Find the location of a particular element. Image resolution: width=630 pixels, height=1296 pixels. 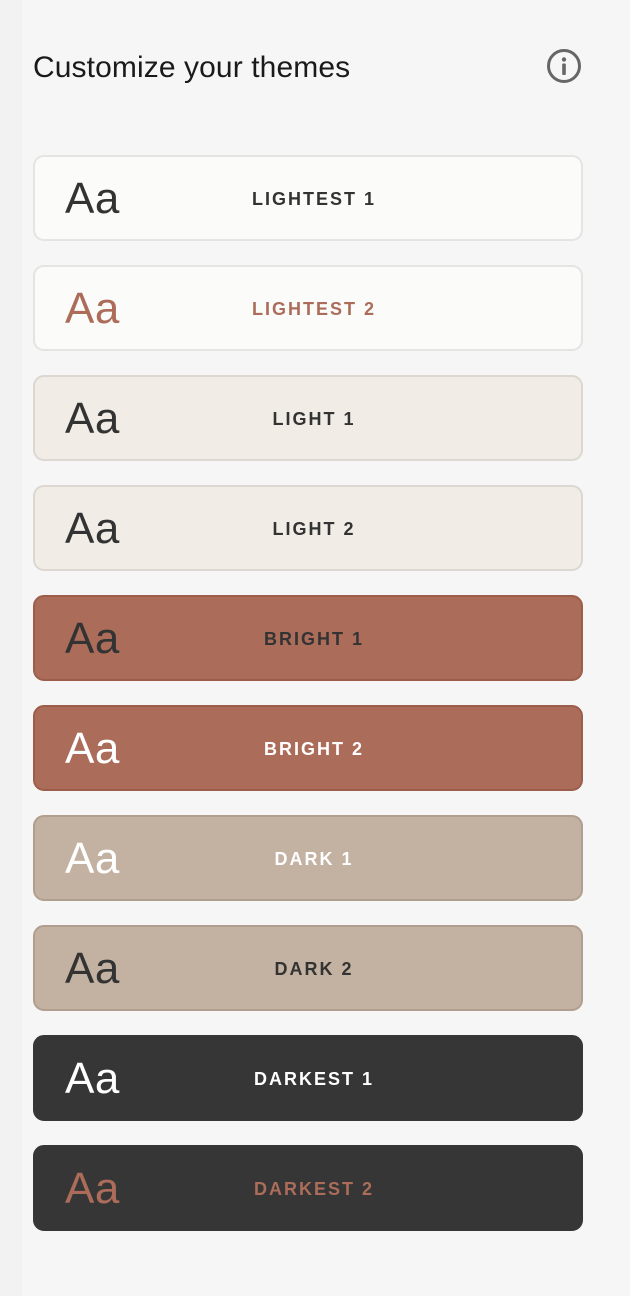

theme-label: LIGHT 1 is located at coordinates (314, 419).